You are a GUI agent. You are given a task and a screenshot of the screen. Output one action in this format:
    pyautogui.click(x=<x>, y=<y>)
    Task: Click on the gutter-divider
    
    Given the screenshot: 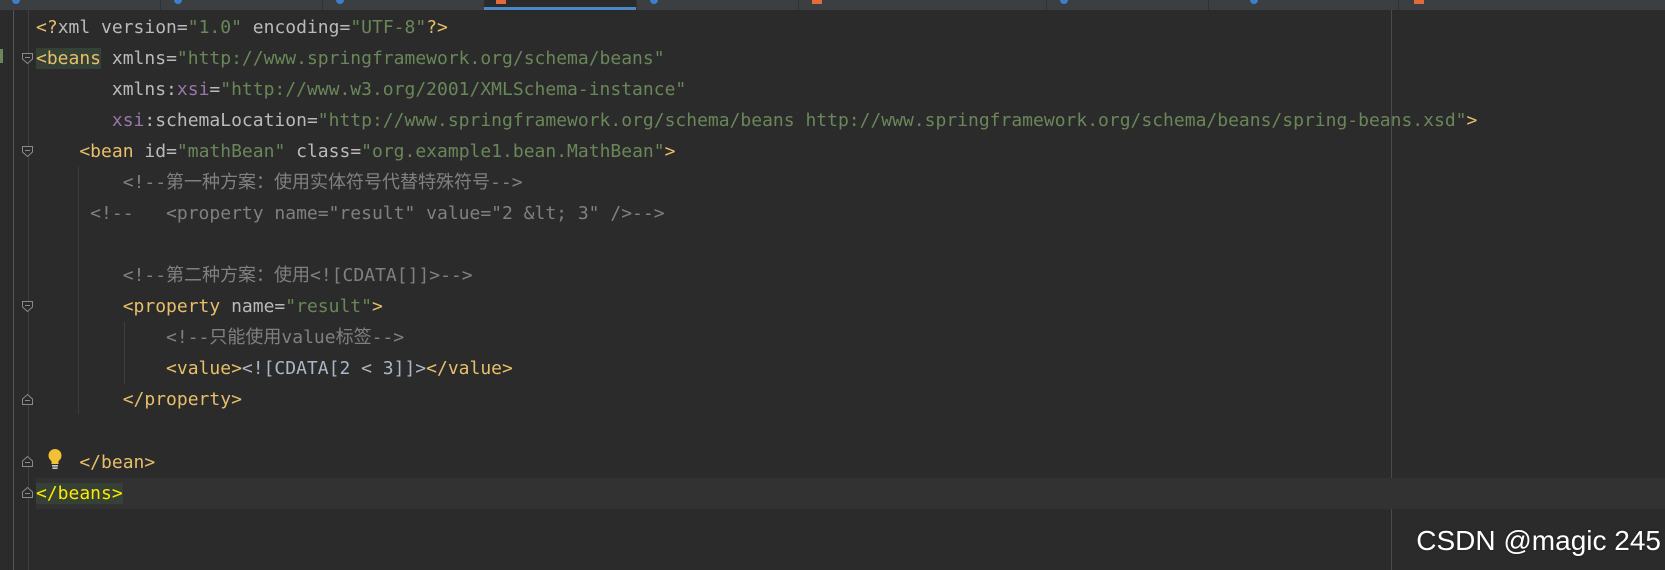 What is the action you would take?
    pyautogui.click(x=13, y=290)
    